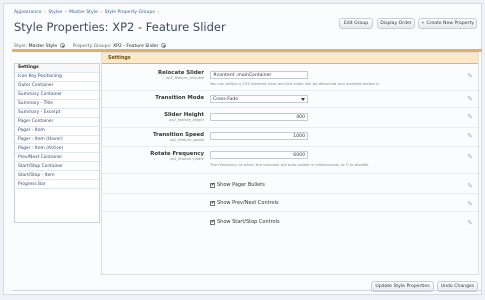 This screenshot has width=485, height=300. Describe the element at coordinates (447, 23) in the screenshot. I see `create-new-property-button: + Create New Property` at that location.